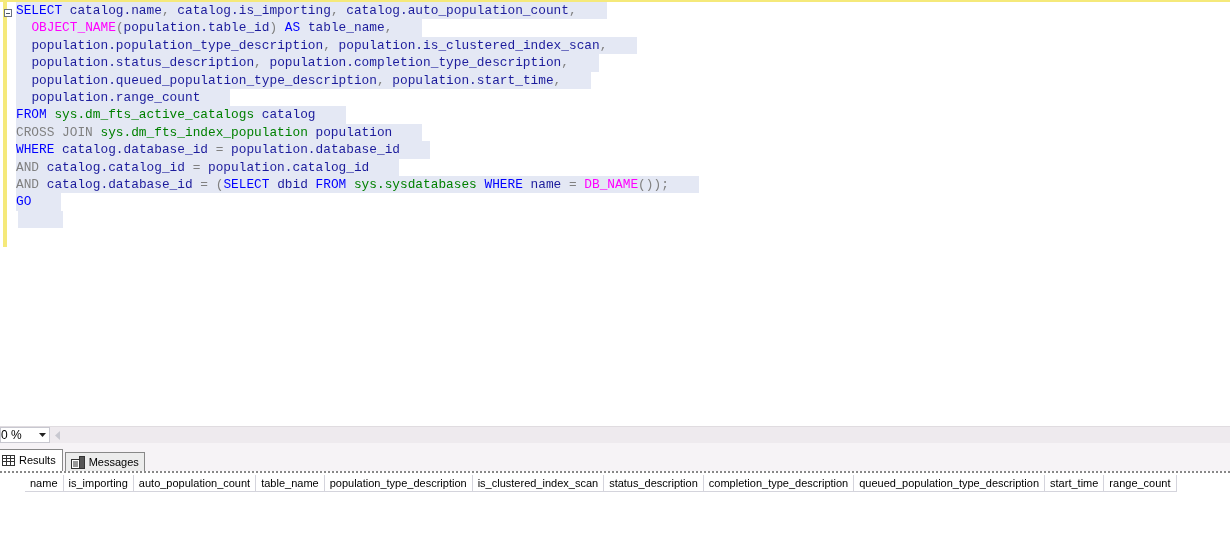  Describe the element at coordinates (398, 483) in the screenshot. I see `column-header: population_type_description` at that location.